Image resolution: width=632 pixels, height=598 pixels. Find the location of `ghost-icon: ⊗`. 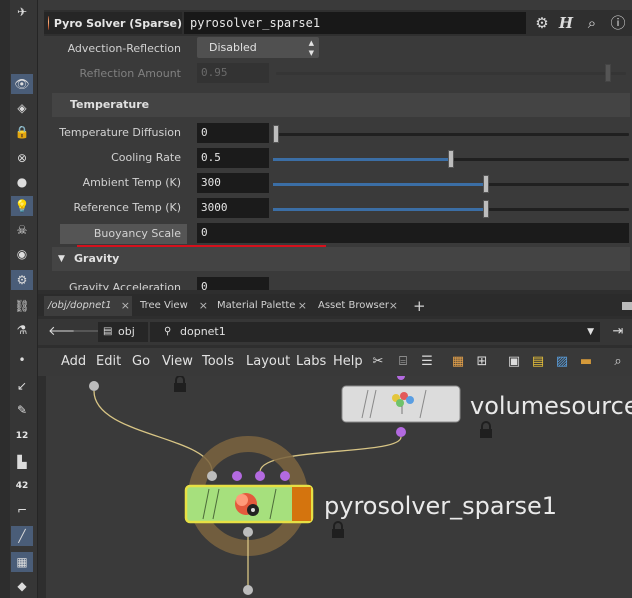

ghost-icon: ⊗ is located at coordinates (22, 158).